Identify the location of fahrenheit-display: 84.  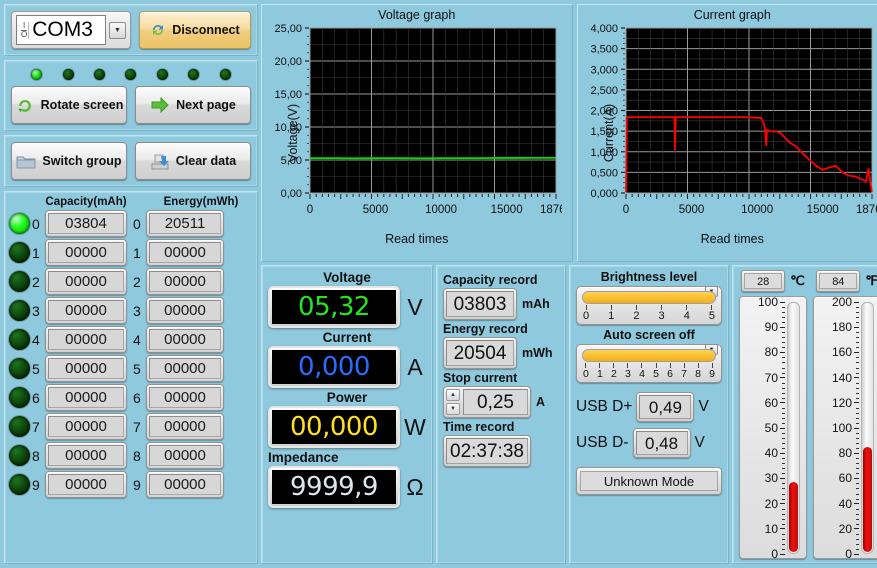
(838, 281).